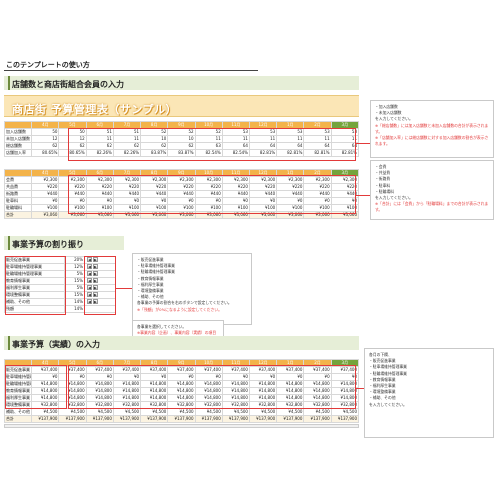 The image size is (500, 500). What do you see at coordinates (184, 303) in the screenshot?
I see `note-line: 各事業の予算の割合を右のボタンで設定してください。` at bounding box center [184, 303].